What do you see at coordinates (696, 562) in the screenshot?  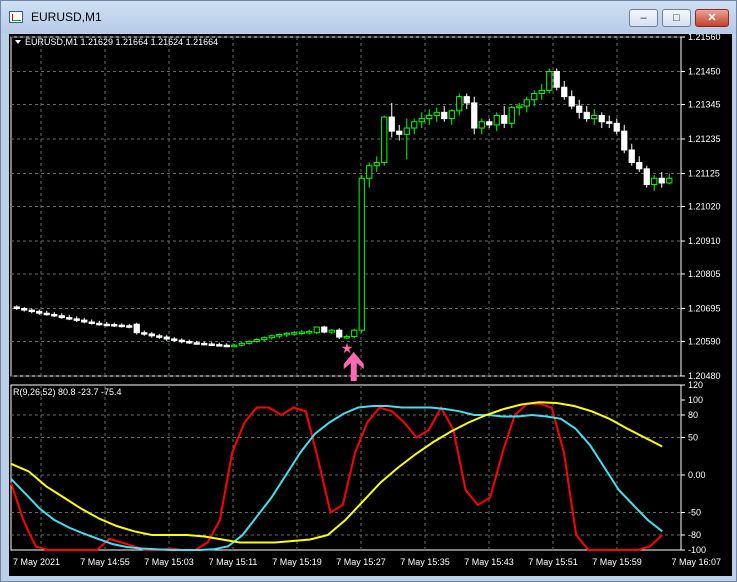 I see `time-axis-label: 7 May 16:07` at bounding box center [696, 562].